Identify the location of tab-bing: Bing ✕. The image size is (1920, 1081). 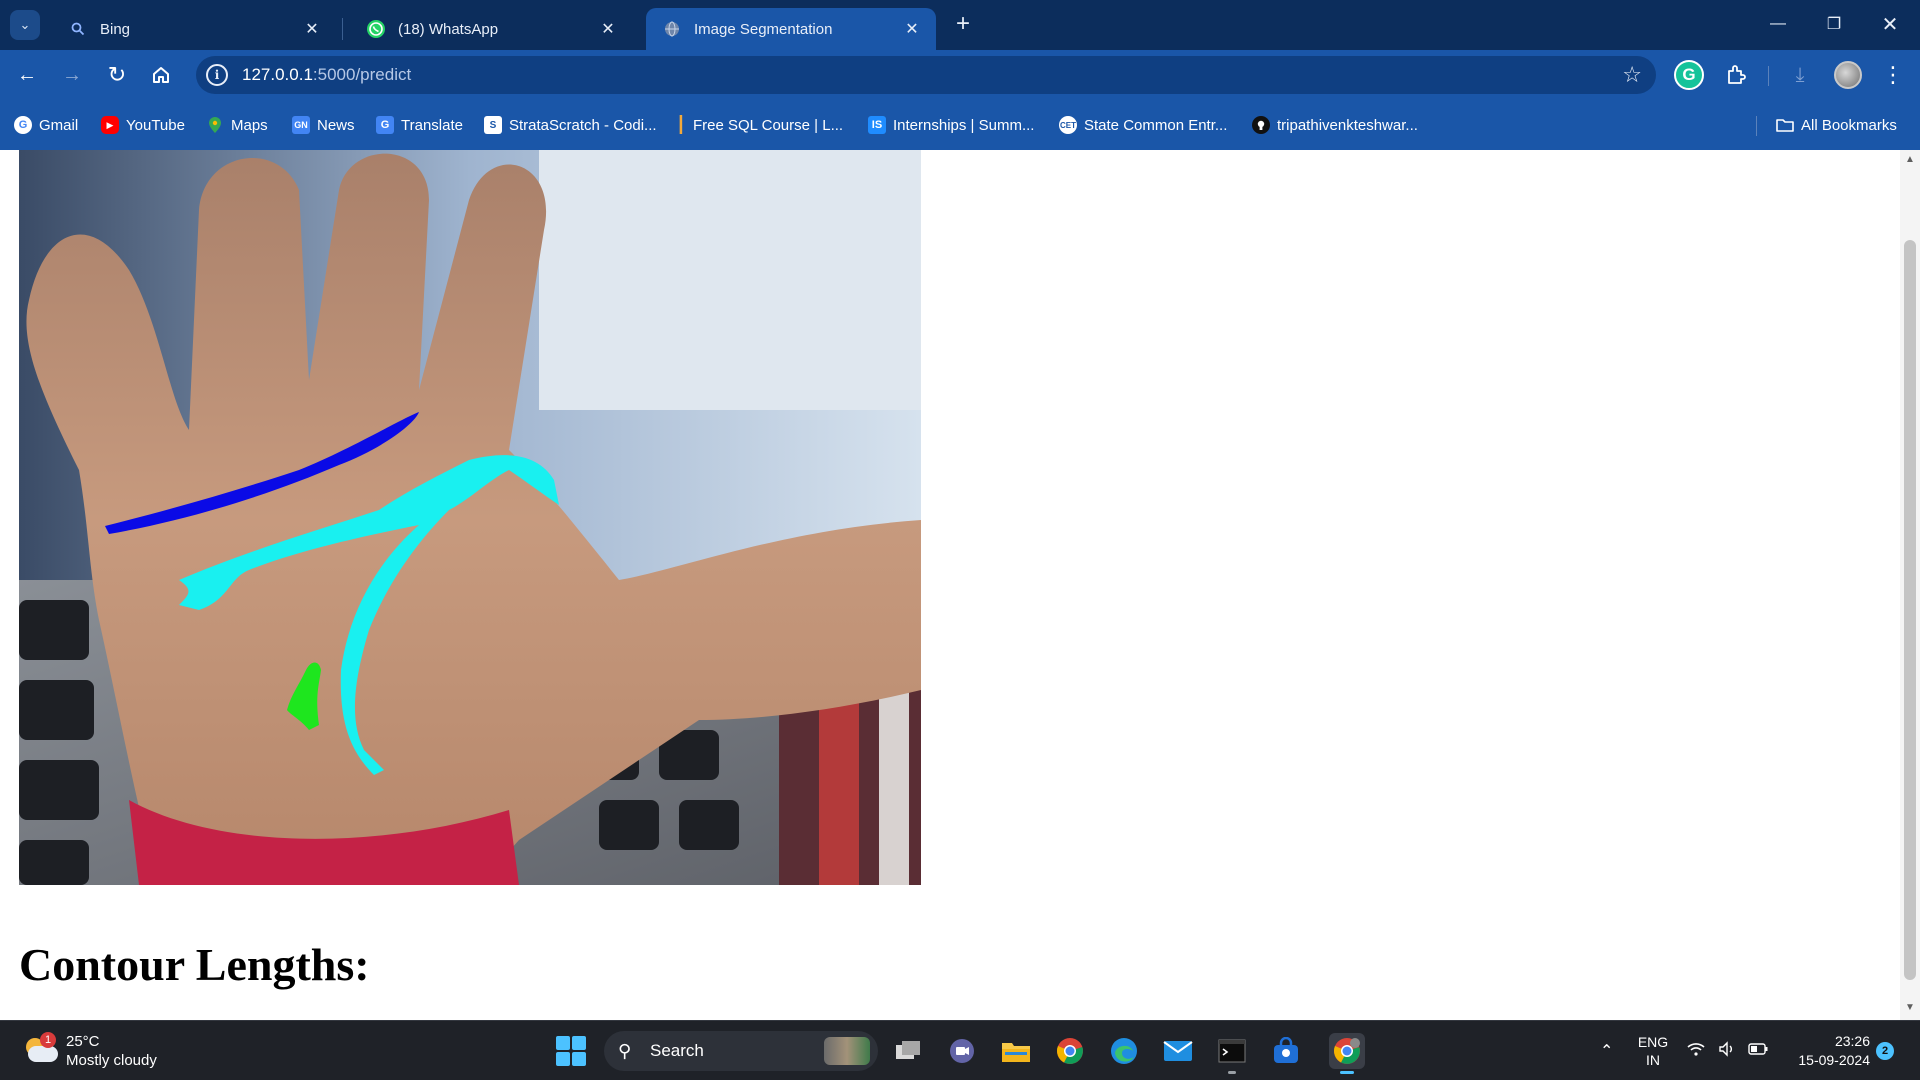
(194, 29).